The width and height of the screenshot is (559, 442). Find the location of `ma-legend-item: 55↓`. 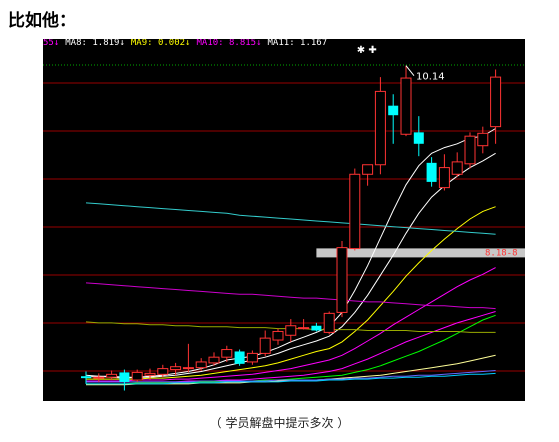

ma-legend-item: 55↓ is located at coordinates (51, 43).